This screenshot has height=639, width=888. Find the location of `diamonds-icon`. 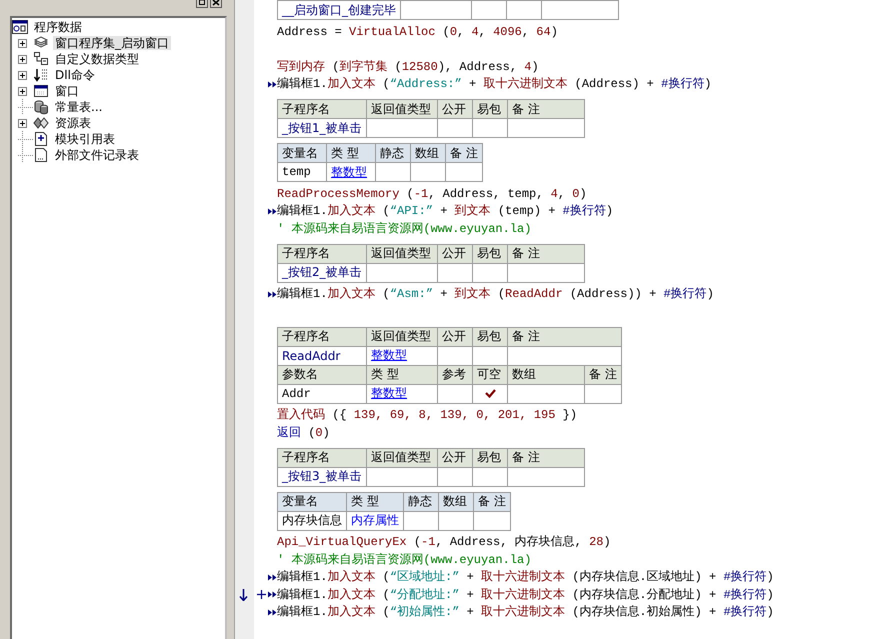

diamonds-icon is located at coordinates (41, 123).